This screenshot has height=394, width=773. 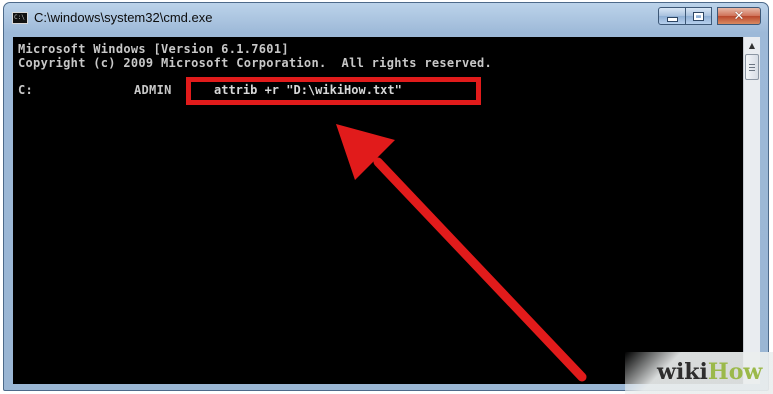 I want to click on wikihow-watermark: wikiHow, so click(x=699, y=373).